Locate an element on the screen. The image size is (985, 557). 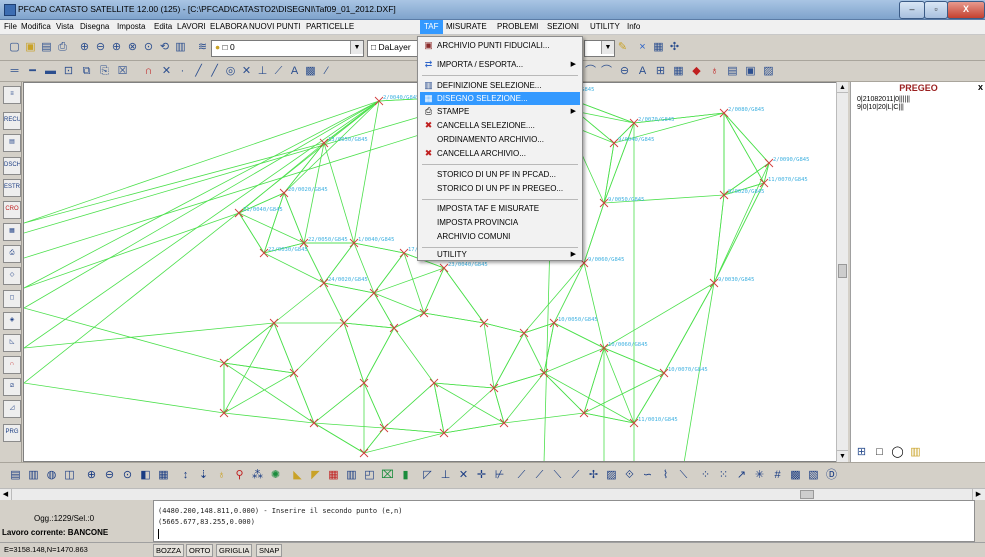
menu-nuovi-punti: NUOVI PUNTI is located at coordinates (275, 26).